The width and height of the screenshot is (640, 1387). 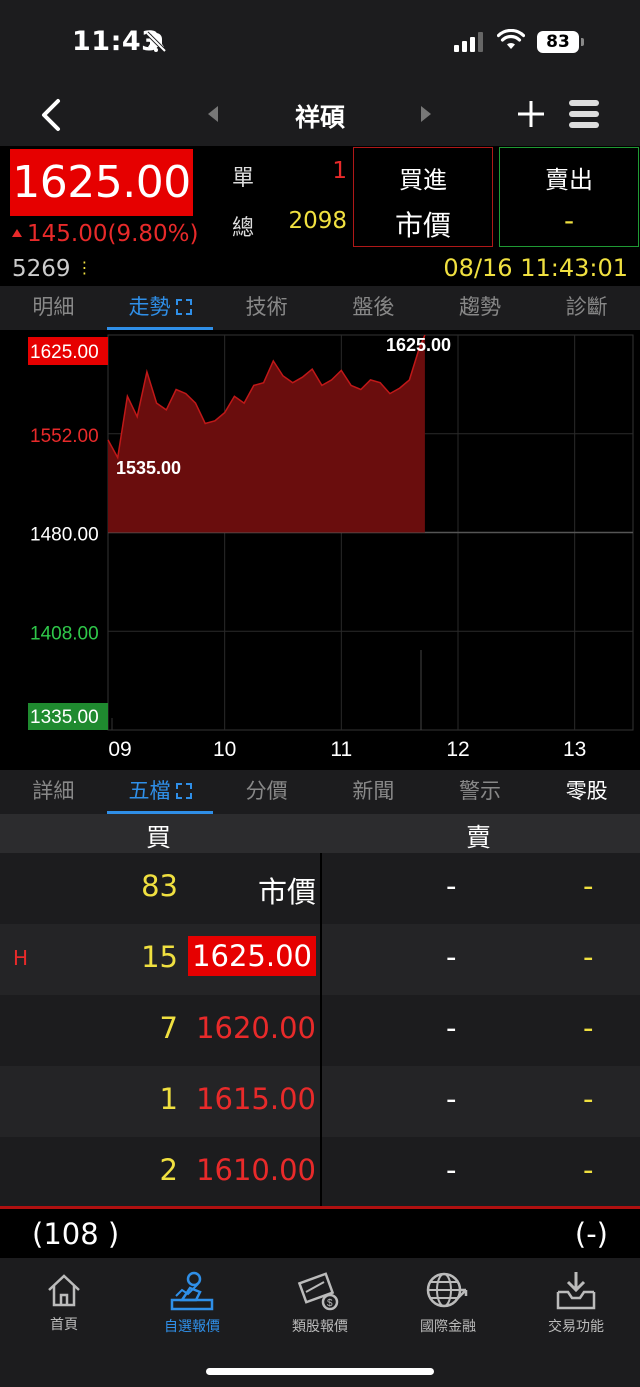 I want to click on tab-alerts: 警示, so click(x=480, y=792).